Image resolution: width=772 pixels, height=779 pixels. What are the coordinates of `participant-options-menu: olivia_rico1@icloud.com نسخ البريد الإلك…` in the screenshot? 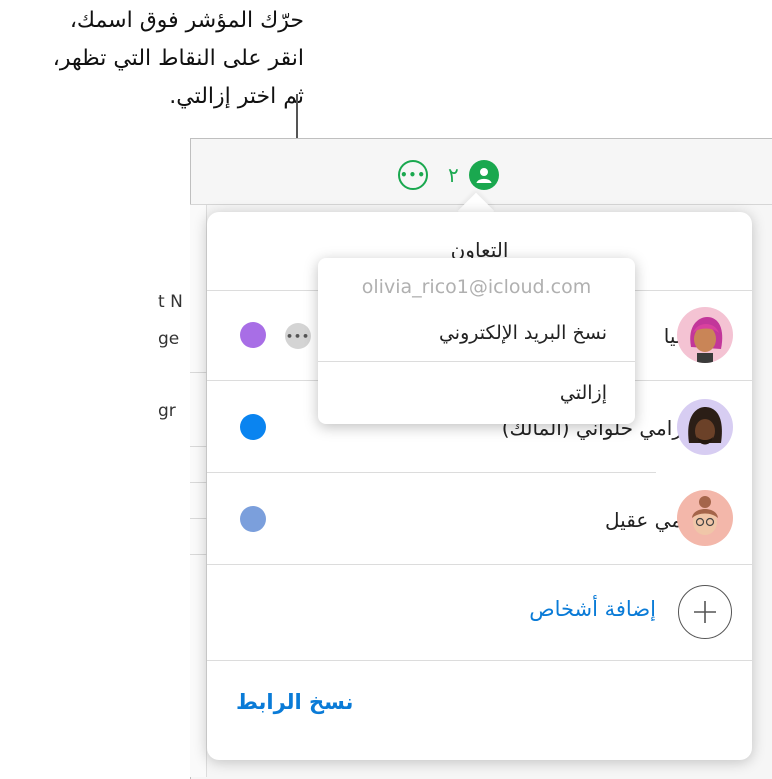 It's located at (476, 341).